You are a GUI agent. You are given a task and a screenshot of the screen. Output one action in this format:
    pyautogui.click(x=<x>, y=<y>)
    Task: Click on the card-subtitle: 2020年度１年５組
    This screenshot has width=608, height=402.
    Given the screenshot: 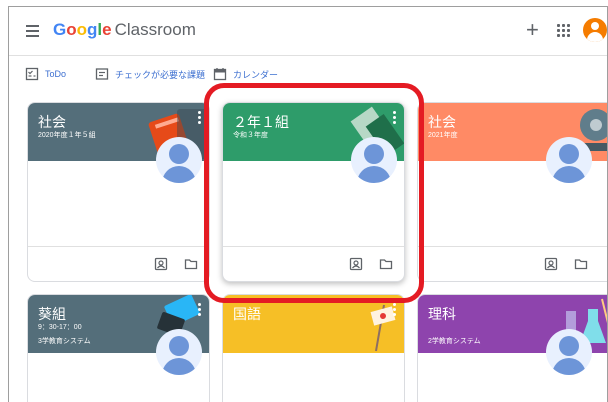 What is the action you would take?
    pyautogui.click(x=67, y=135)
    